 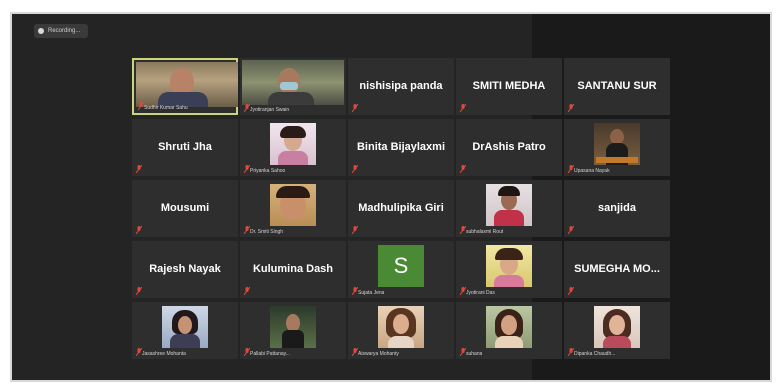 I want to click on participant-name: Madhulipika Giri, so click(x=401, y=207).